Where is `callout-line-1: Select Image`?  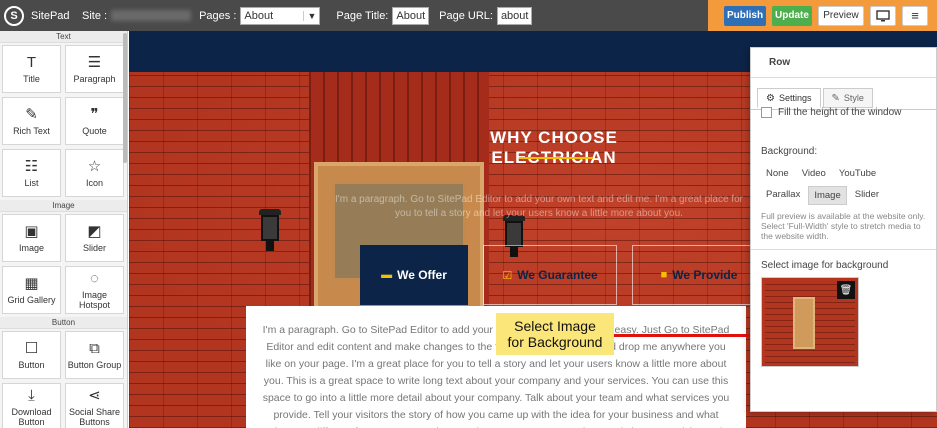
callout-line-1: Select Image is located at coordinates (555, 326).